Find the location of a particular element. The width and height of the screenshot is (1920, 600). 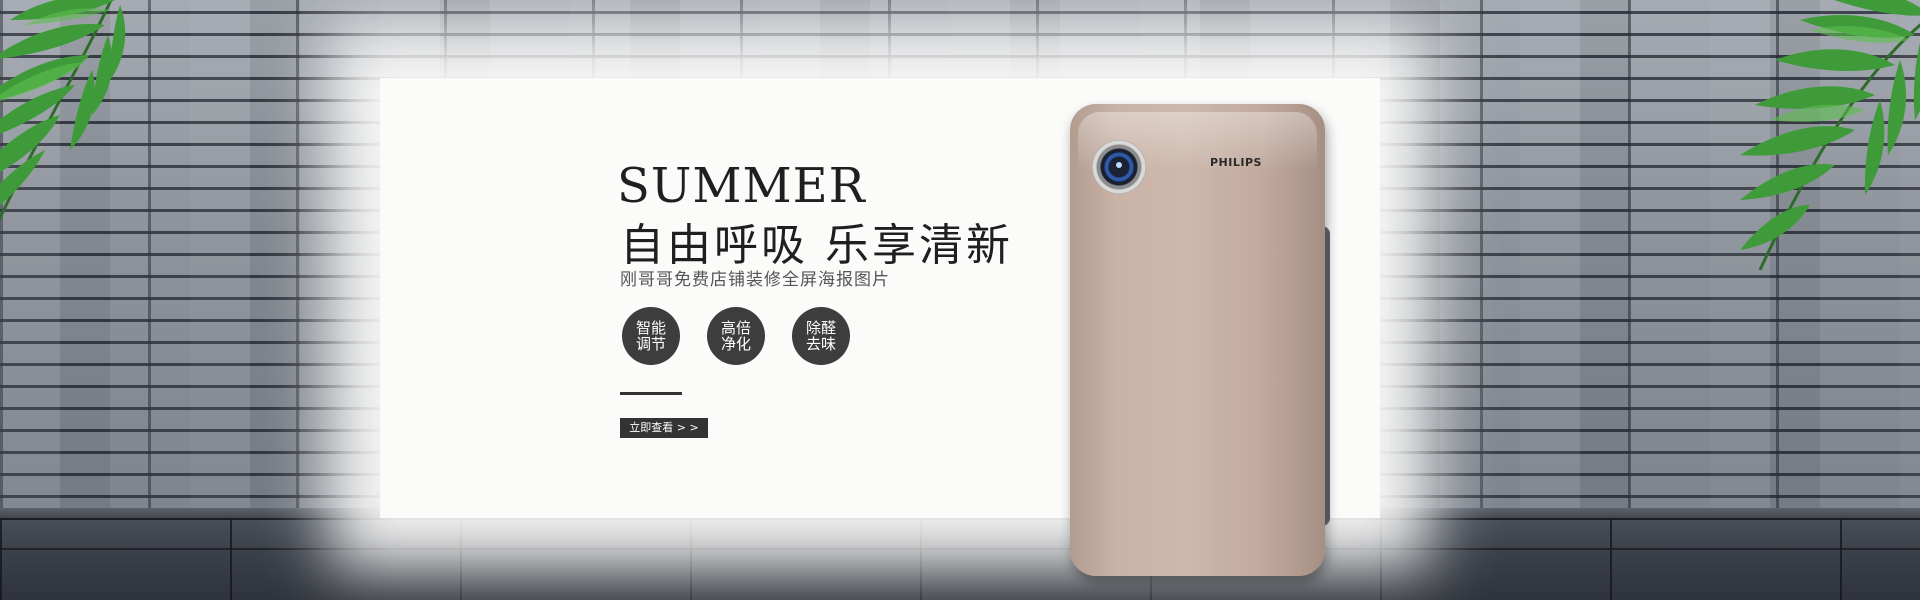

view-now-button: 立即查看 > > is located at coordinates (664, 428).